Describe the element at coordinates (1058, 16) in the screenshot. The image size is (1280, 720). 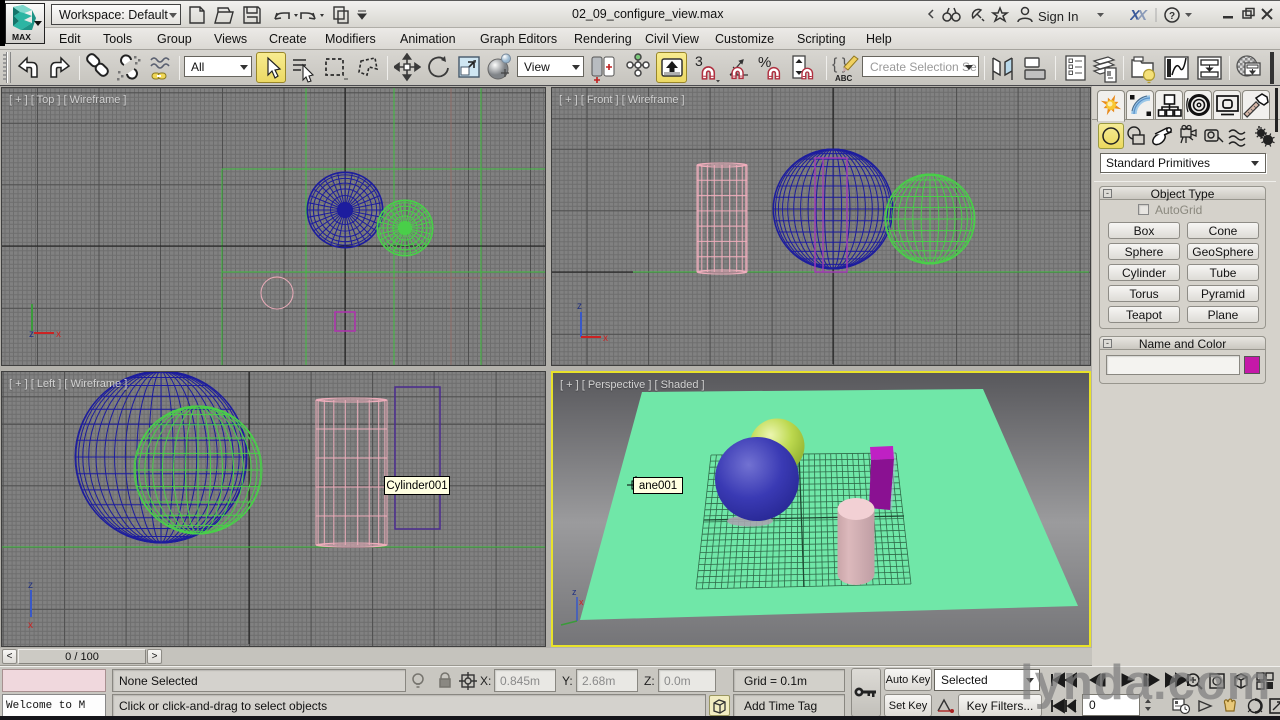
I see `svg-text: Sign In` at that location.